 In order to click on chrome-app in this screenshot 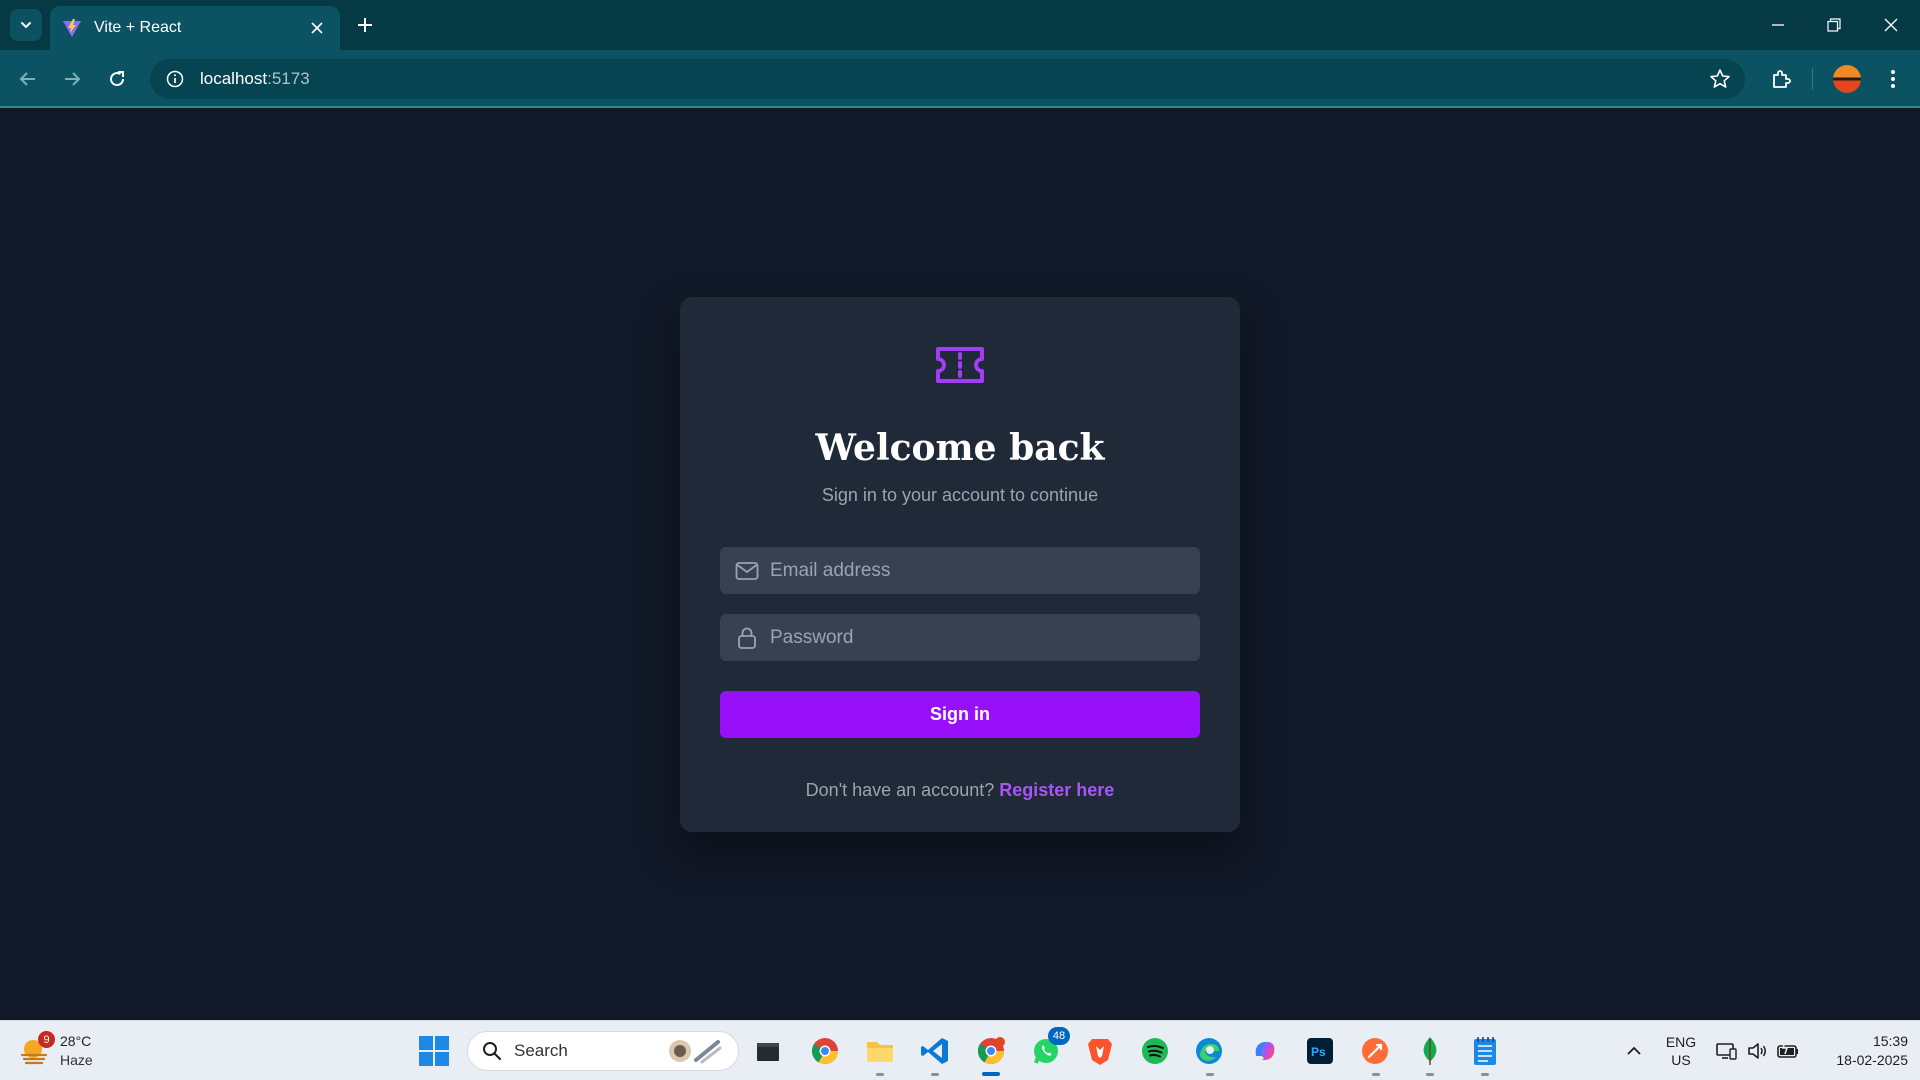, I will do `click(825, 1051)`.